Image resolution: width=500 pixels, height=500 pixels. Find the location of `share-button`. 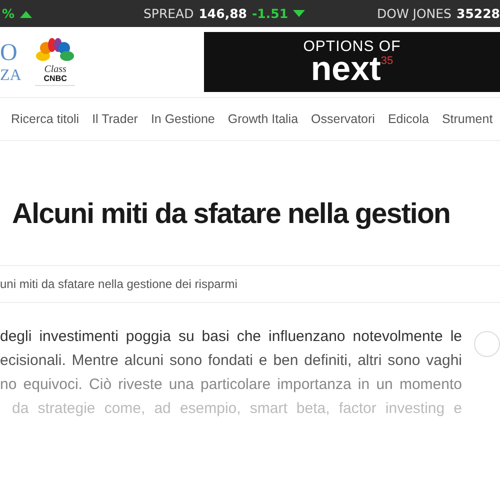

share-button is located at coordinates (487, 344).